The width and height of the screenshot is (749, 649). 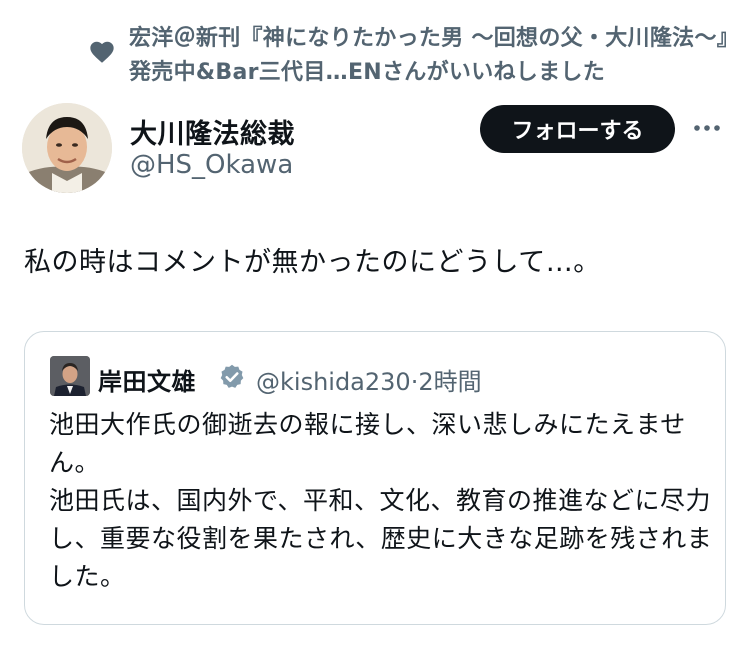 What do you see at coordinates (102, 52) in the screenshot?
I see `heart-icon` at bounding box center [102, 52].